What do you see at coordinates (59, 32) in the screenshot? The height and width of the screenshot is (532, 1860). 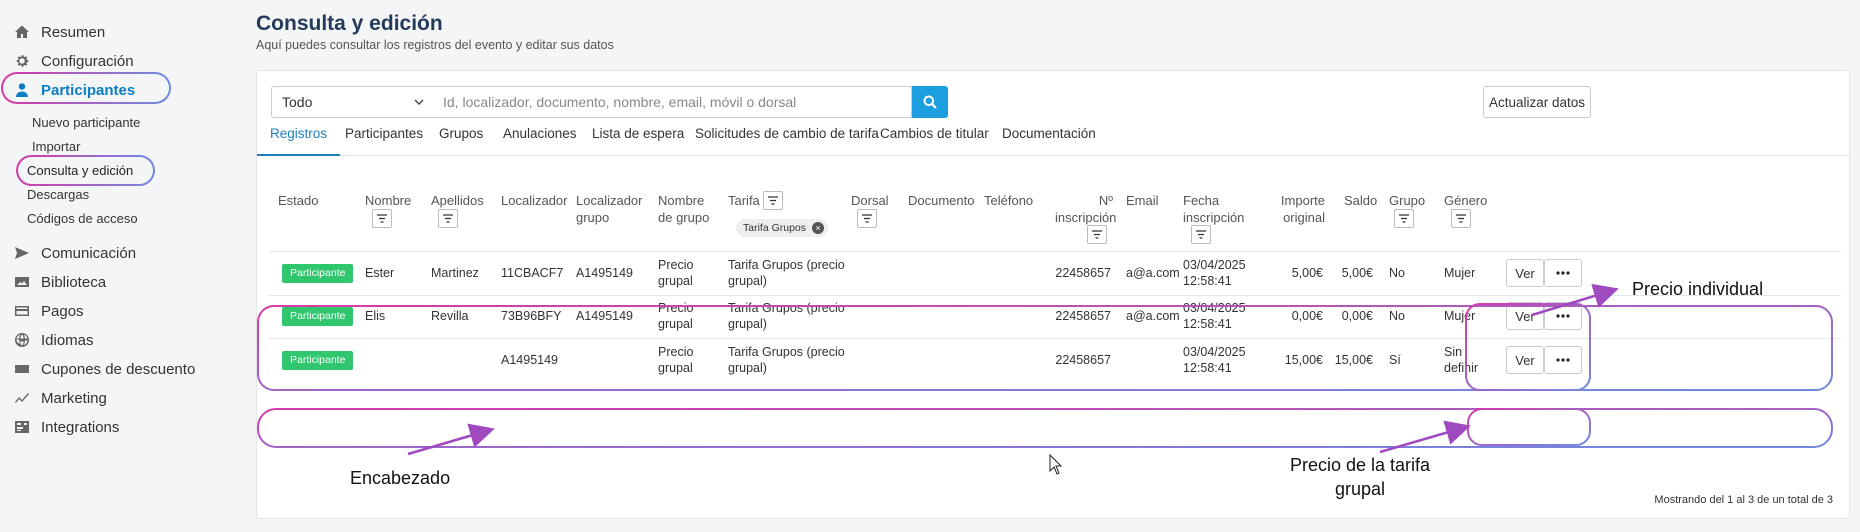 I see `sidebar-item-resumen: Resumen` at bounding box center [59, 32].